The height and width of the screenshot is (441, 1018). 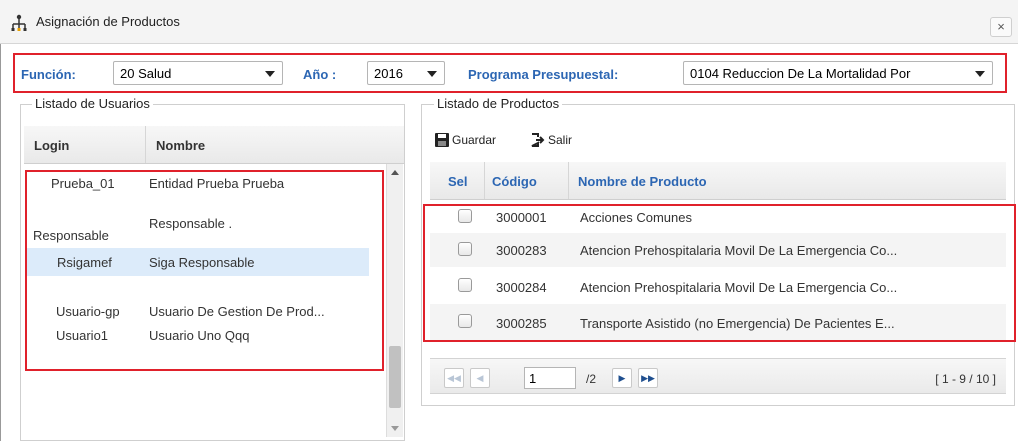 What do you see at coordinates (591, 379) in the screenshot?
I see `page-total: /2` at bounding box center [591, 379].